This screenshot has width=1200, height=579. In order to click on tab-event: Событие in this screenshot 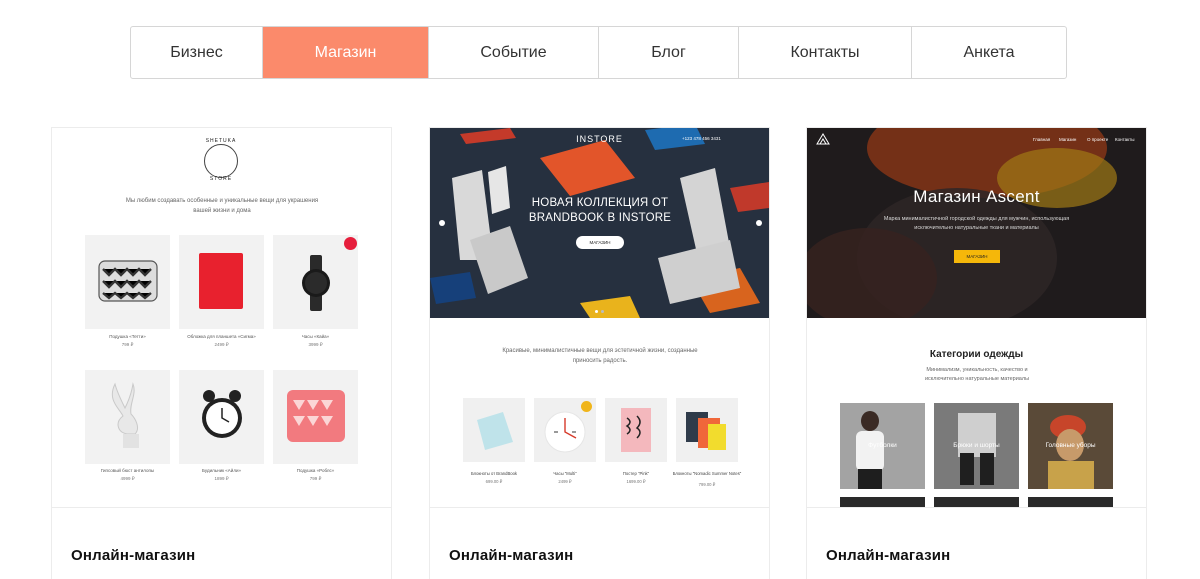, I will do `click(514, 52)`.